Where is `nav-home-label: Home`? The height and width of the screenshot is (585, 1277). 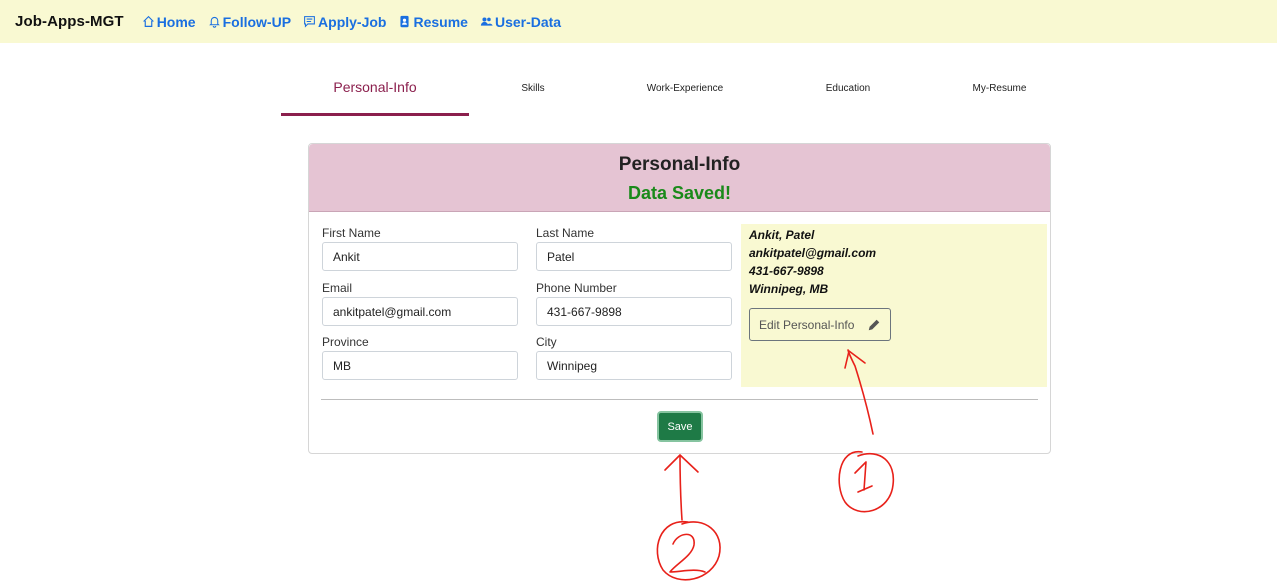
nav-home-label: Home is located at coordinates (176, 21).